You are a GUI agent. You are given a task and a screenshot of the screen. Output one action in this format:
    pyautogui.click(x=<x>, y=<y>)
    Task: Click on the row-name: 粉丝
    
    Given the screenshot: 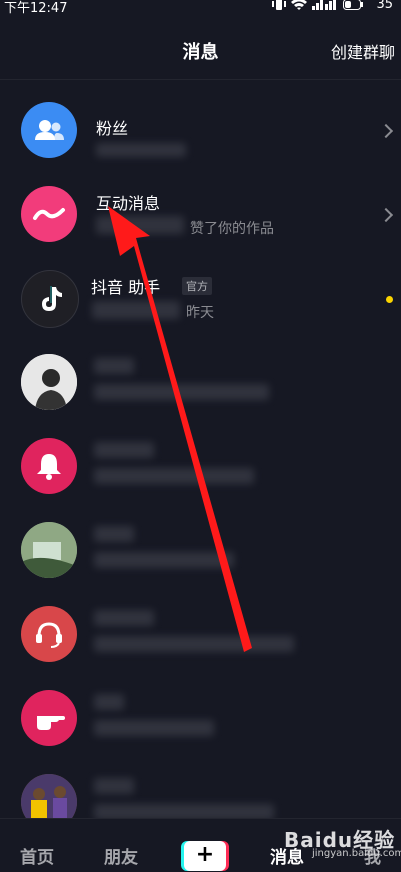 What is the action you would take?
    pyautogui.click(x=112, y=128)
    